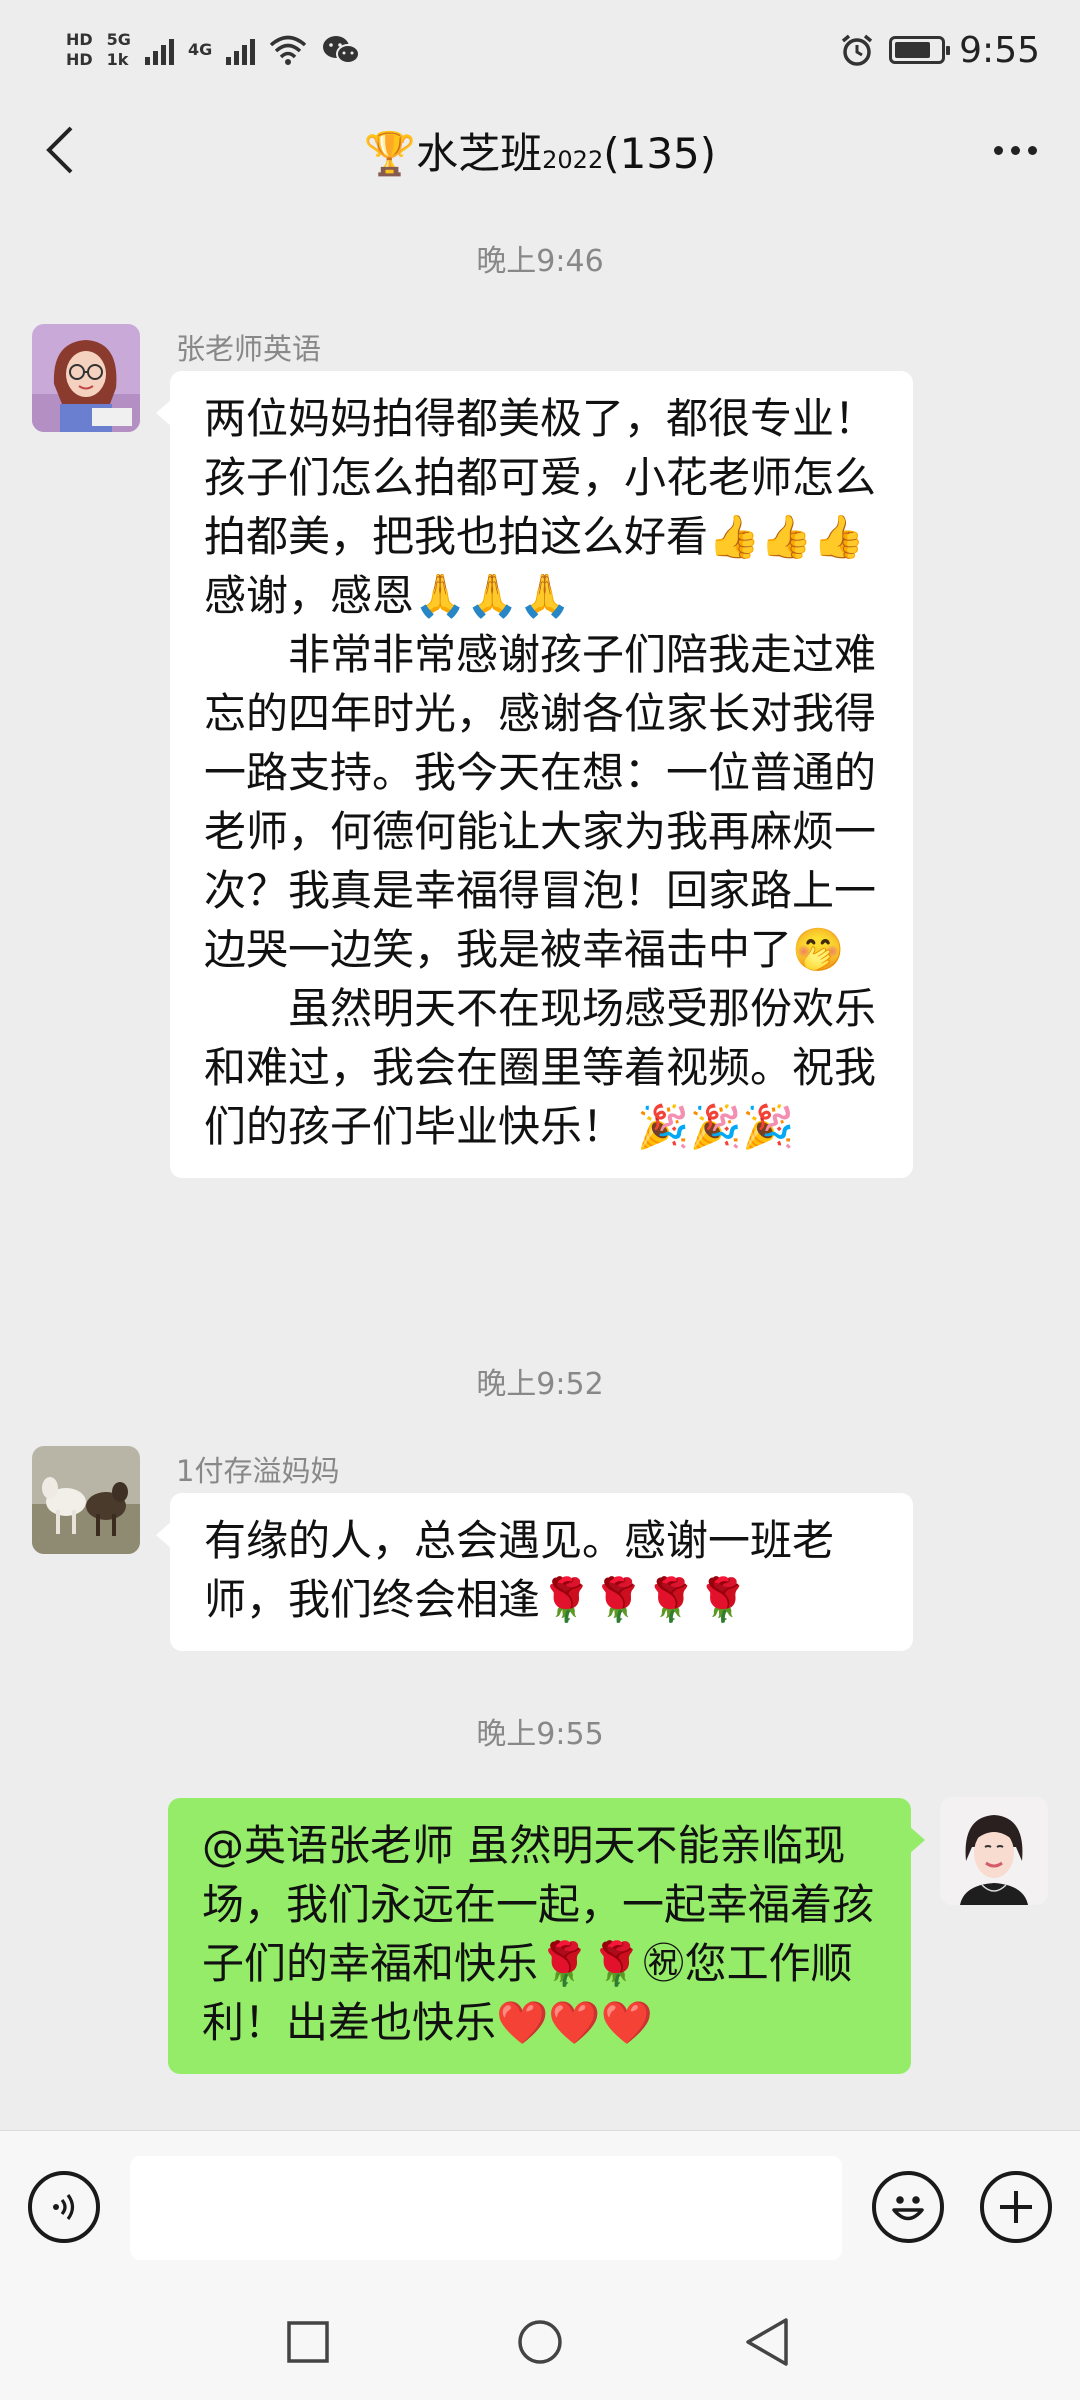 The width and height of the screenshot is (1080, 2400). What do you see at coordinates (540, 261) in the screenshot?
I see `timestamp: 晚上9:46` at bounding box center [540, 261].